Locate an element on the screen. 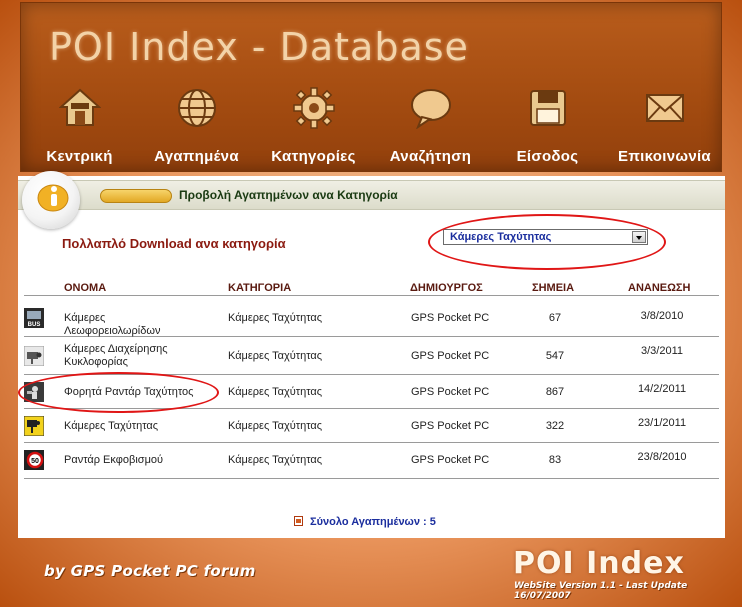 Image resolution: width=742 pixels, height=607 pixels. column-header-creator: ΔΗΜΙΟΥΡΓΟΣ is located at coordinates (446, 288).